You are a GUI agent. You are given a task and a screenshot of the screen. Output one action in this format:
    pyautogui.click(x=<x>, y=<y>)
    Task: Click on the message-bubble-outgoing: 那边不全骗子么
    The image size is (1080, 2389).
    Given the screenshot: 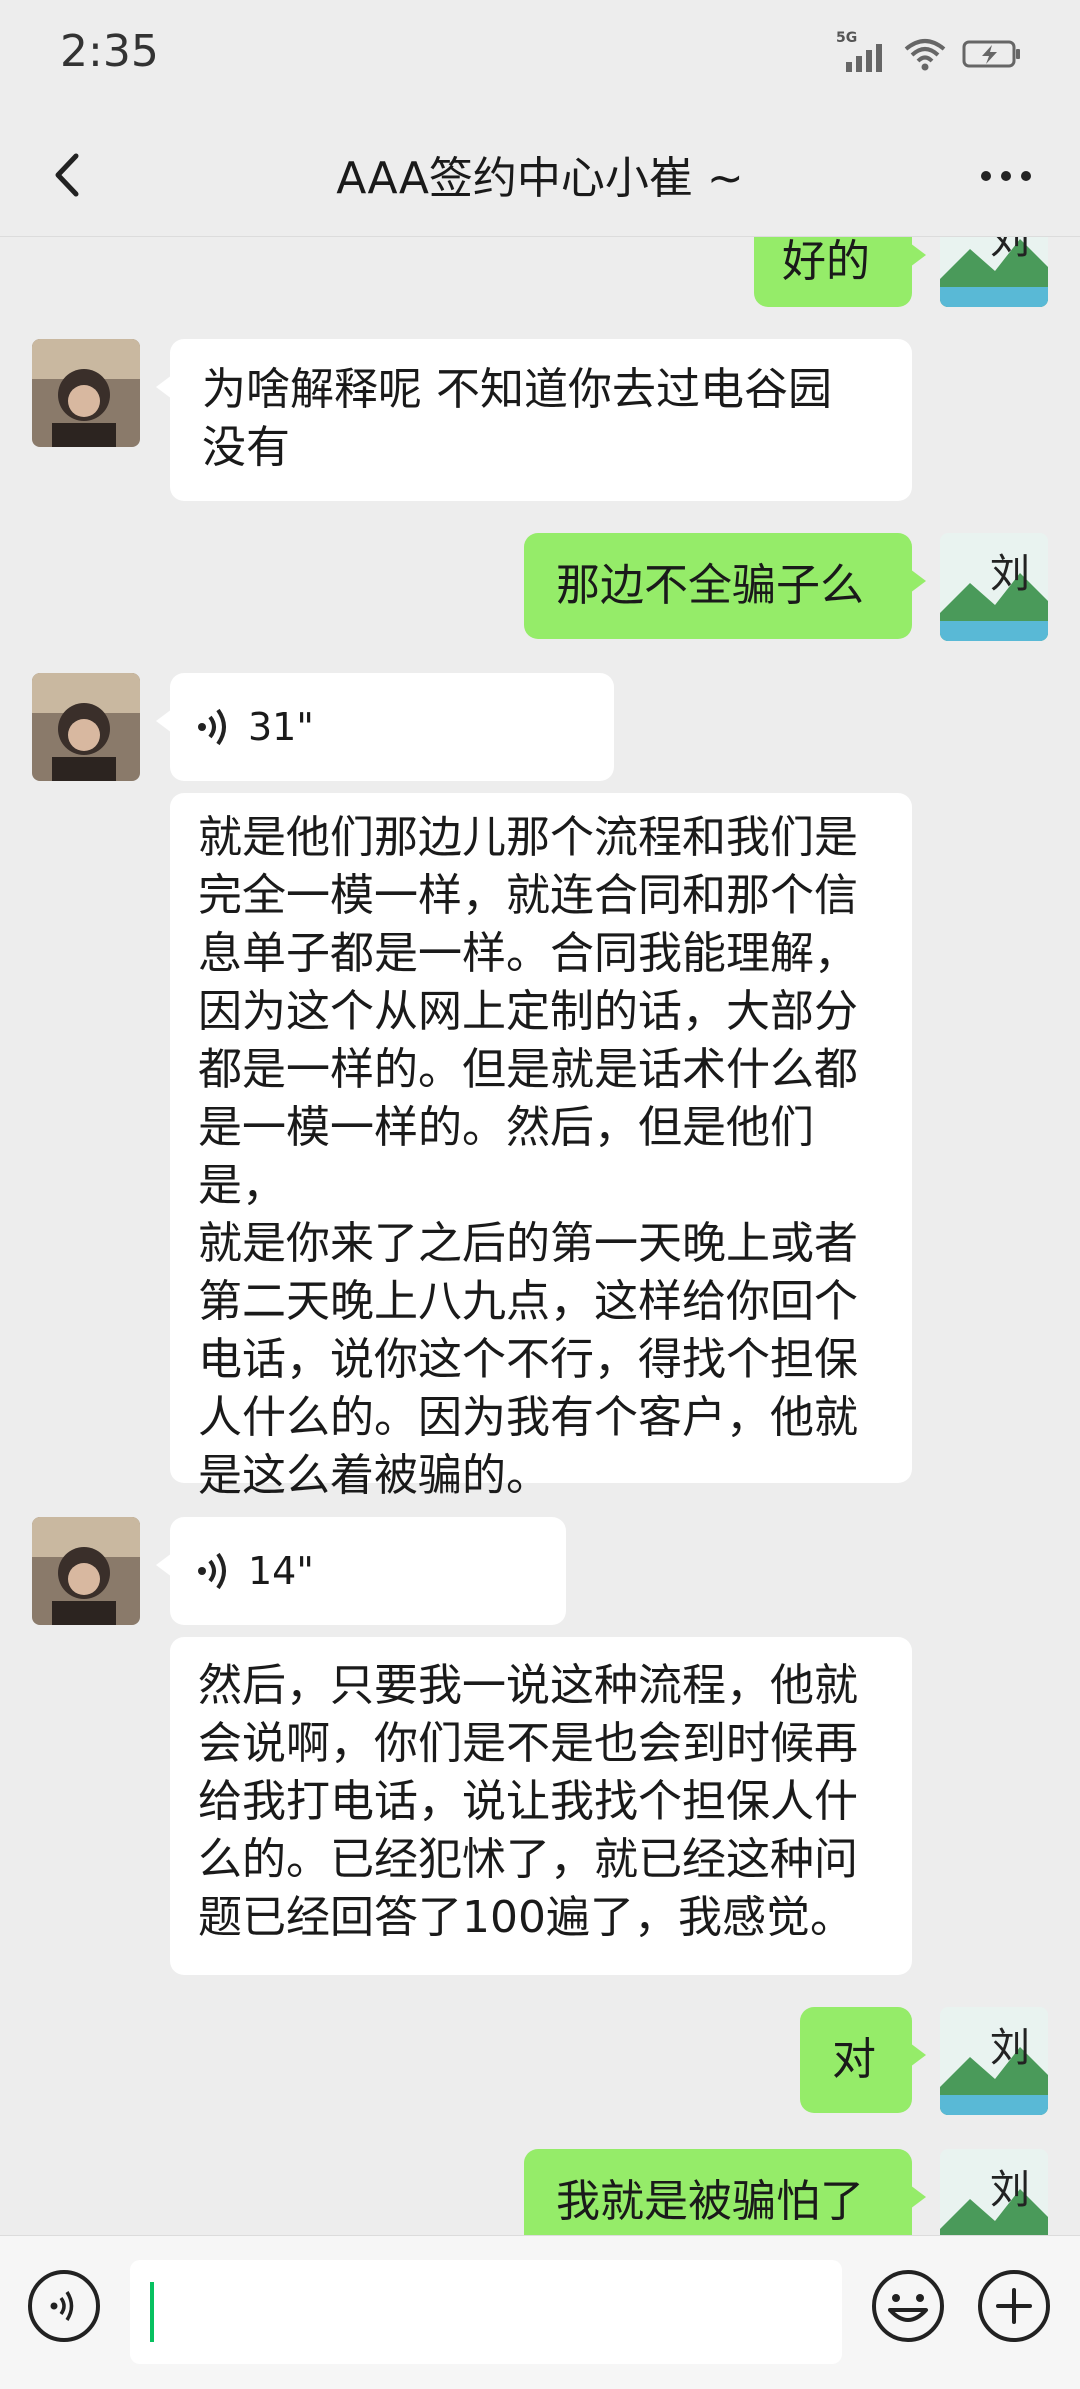 What is the action you would take?
    pyautogui.click(x=725, y=586)
    